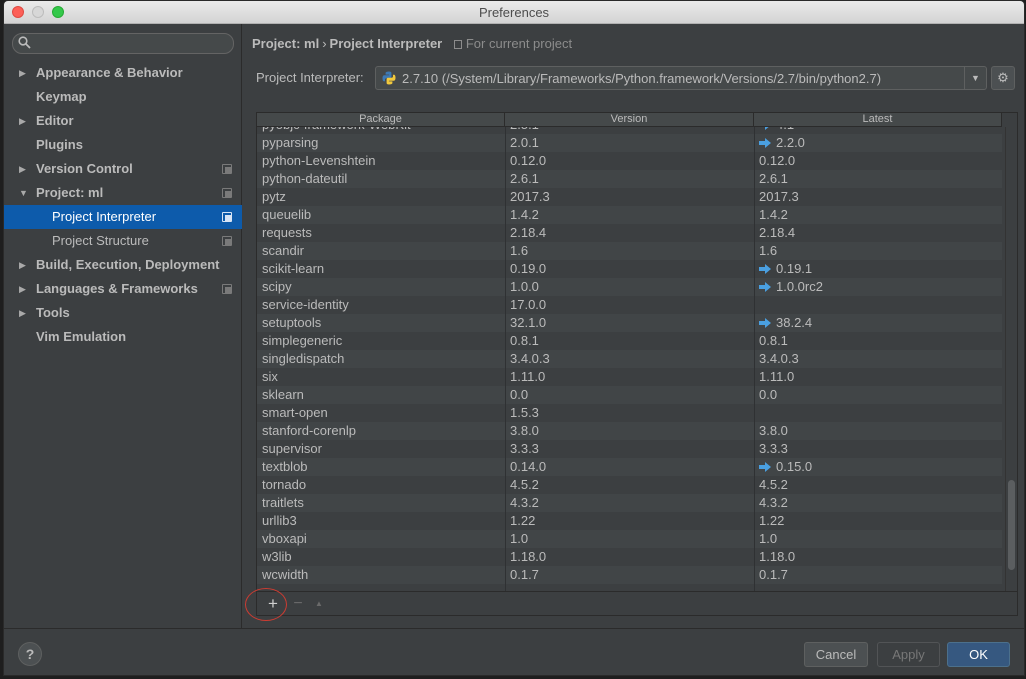  I want to click on package-name-cell-text: traitlets, so click(283, 502).